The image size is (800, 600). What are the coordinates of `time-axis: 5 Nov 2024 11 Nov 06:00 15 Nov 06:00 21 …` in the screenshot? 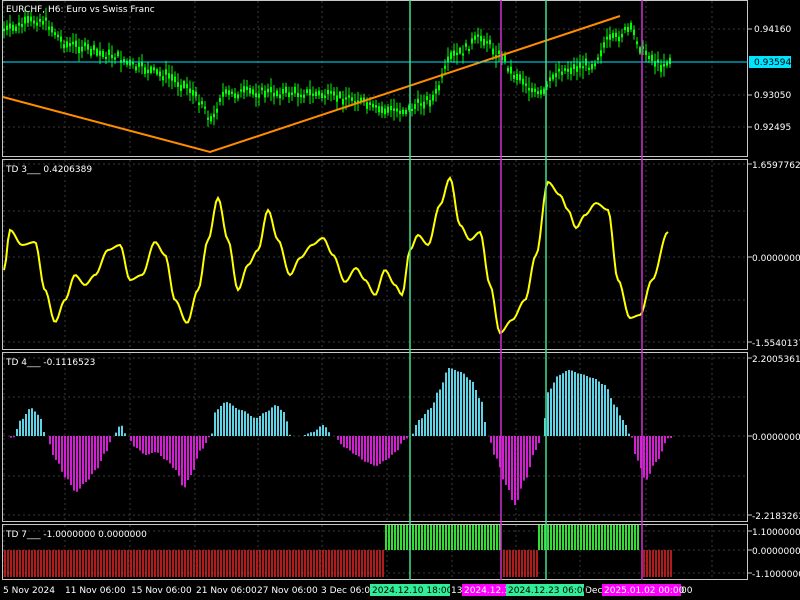 It's located at (348, 590).